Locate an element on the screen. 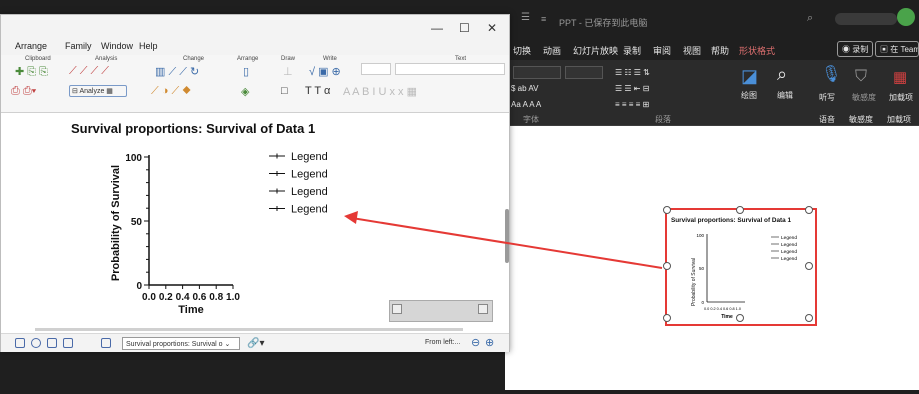 This screenshot has width=919, height=394. annotation-arrow is located at coordinates (503, 240).